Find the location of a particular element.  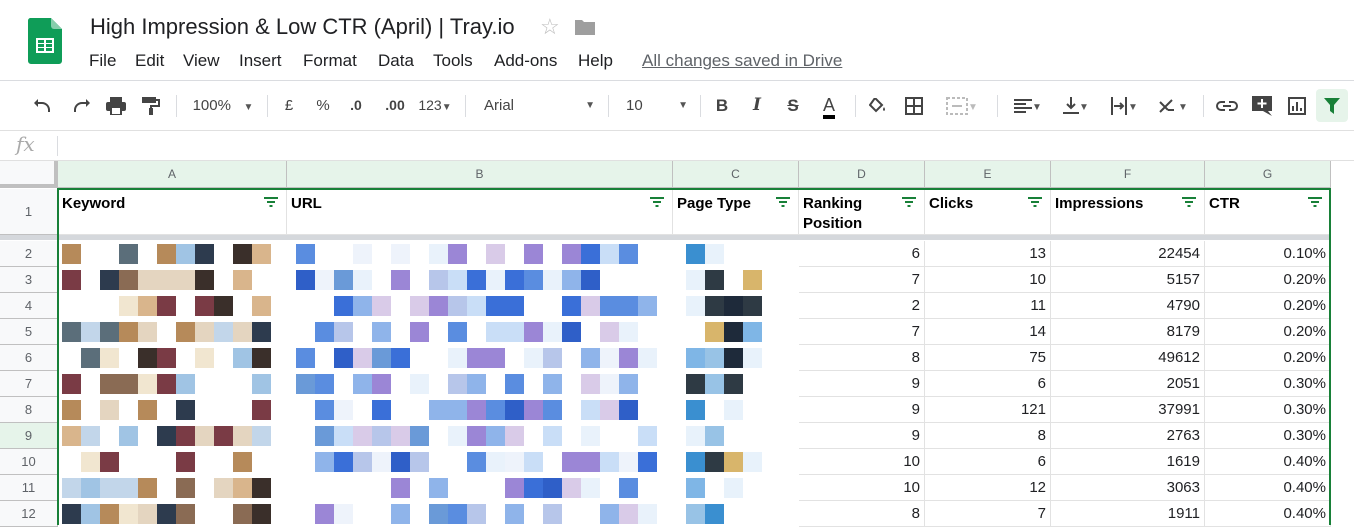

formula-bar is located at coordinates (677, 146).